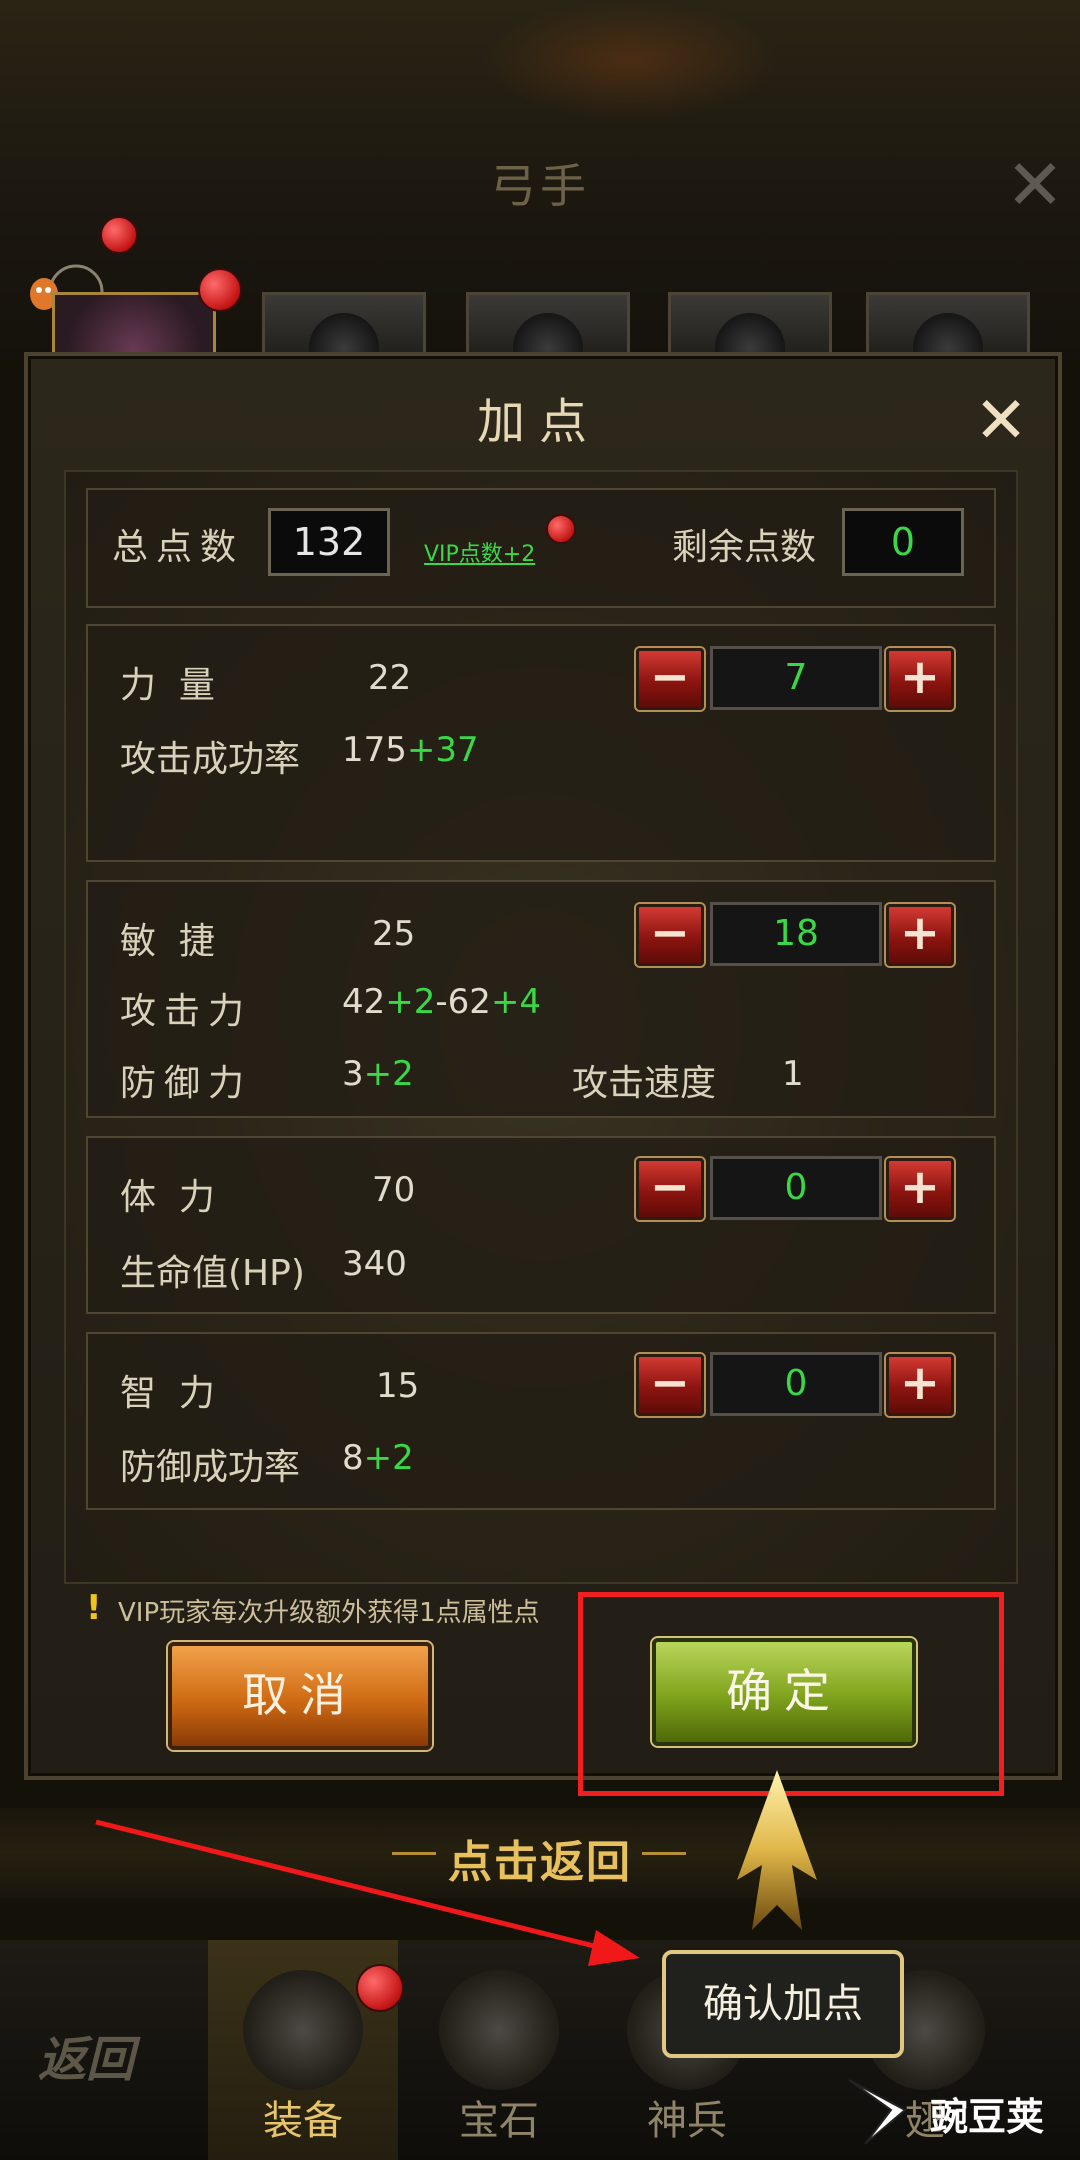  What do you see at coordinates (167, 1197) in the screenshot?
I see `attribute-name: 体 力` at bounding box center [167, 1197].